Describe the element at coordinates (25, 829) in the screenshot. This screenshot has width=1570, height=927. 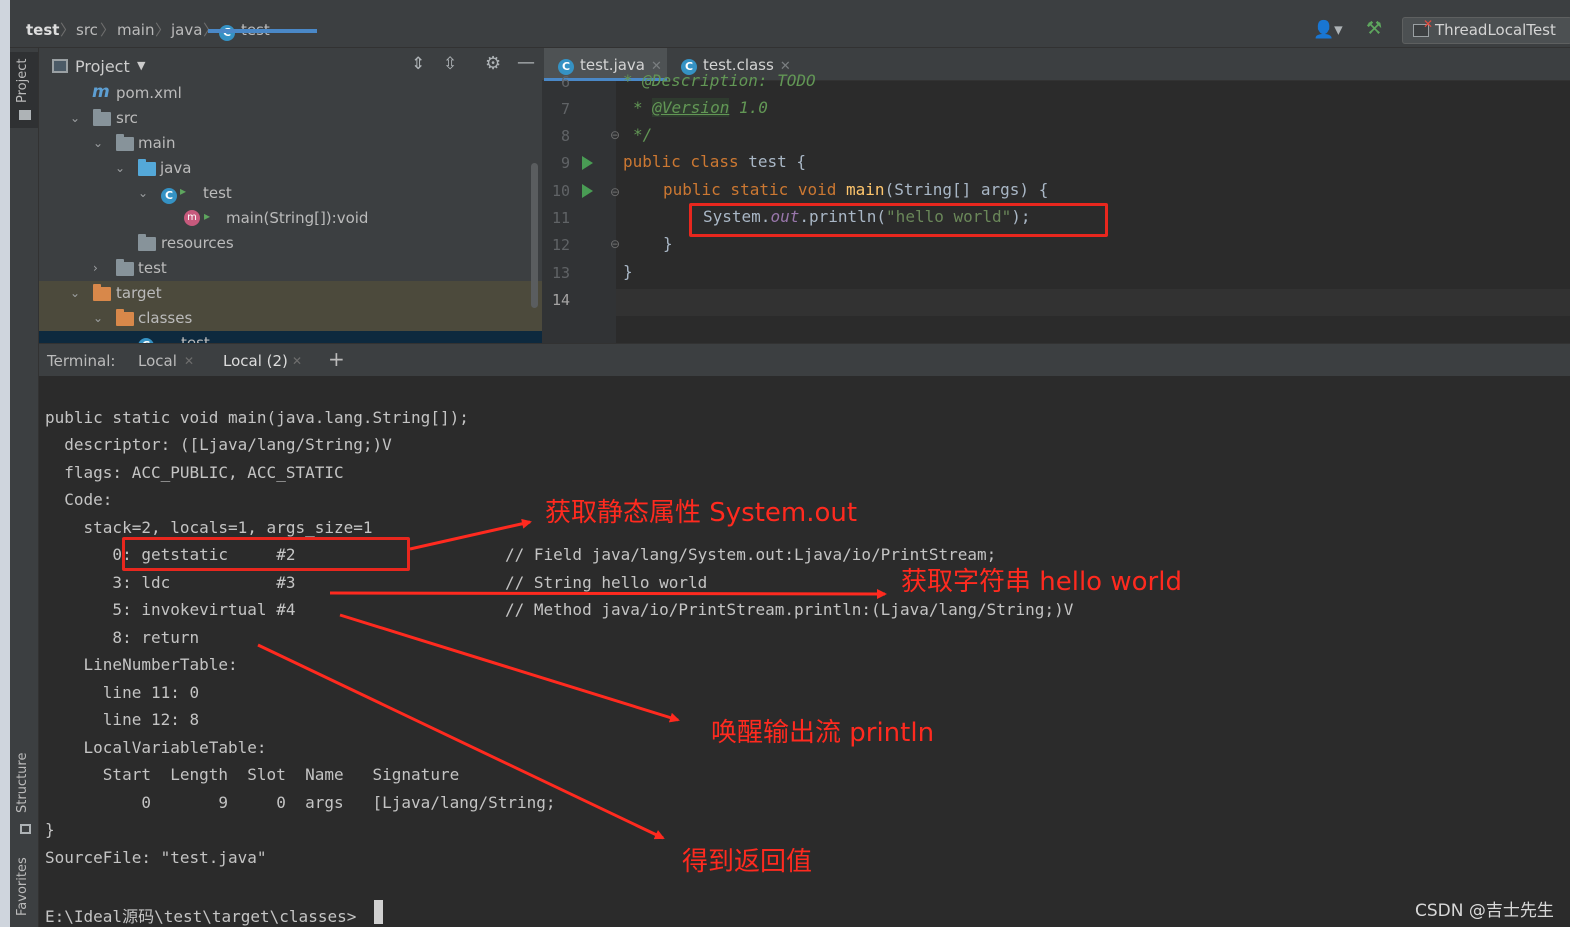
I see `structure-icon` at that location.